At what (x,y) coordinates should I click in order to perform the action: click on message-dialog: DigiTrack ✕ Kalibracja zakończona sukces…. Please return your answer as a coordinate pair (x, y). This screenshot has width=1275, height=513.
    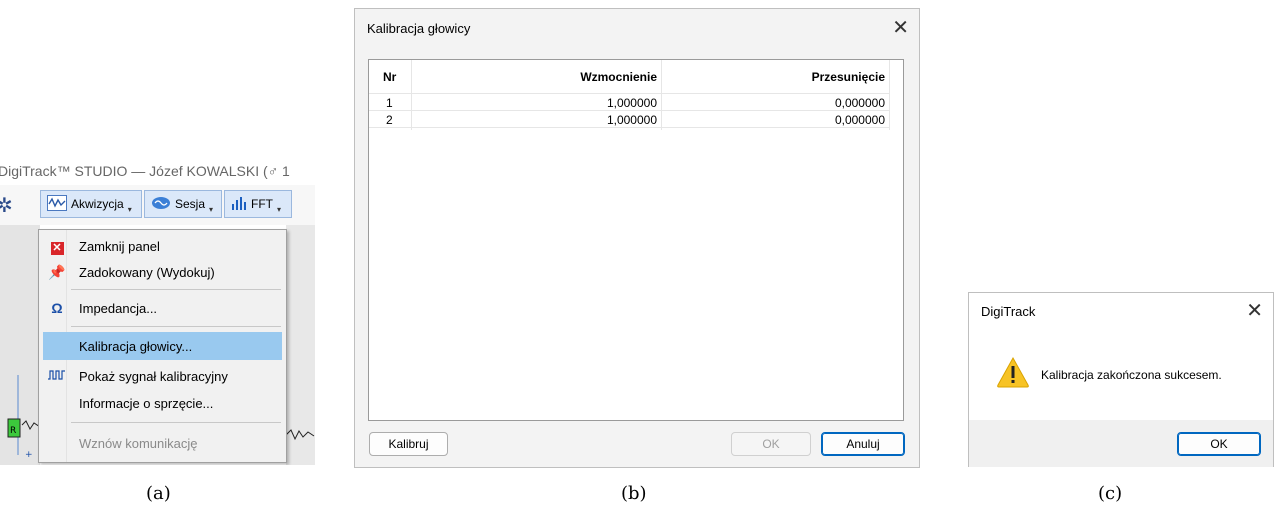
    Looking at the image, I should click on (1121, 379).